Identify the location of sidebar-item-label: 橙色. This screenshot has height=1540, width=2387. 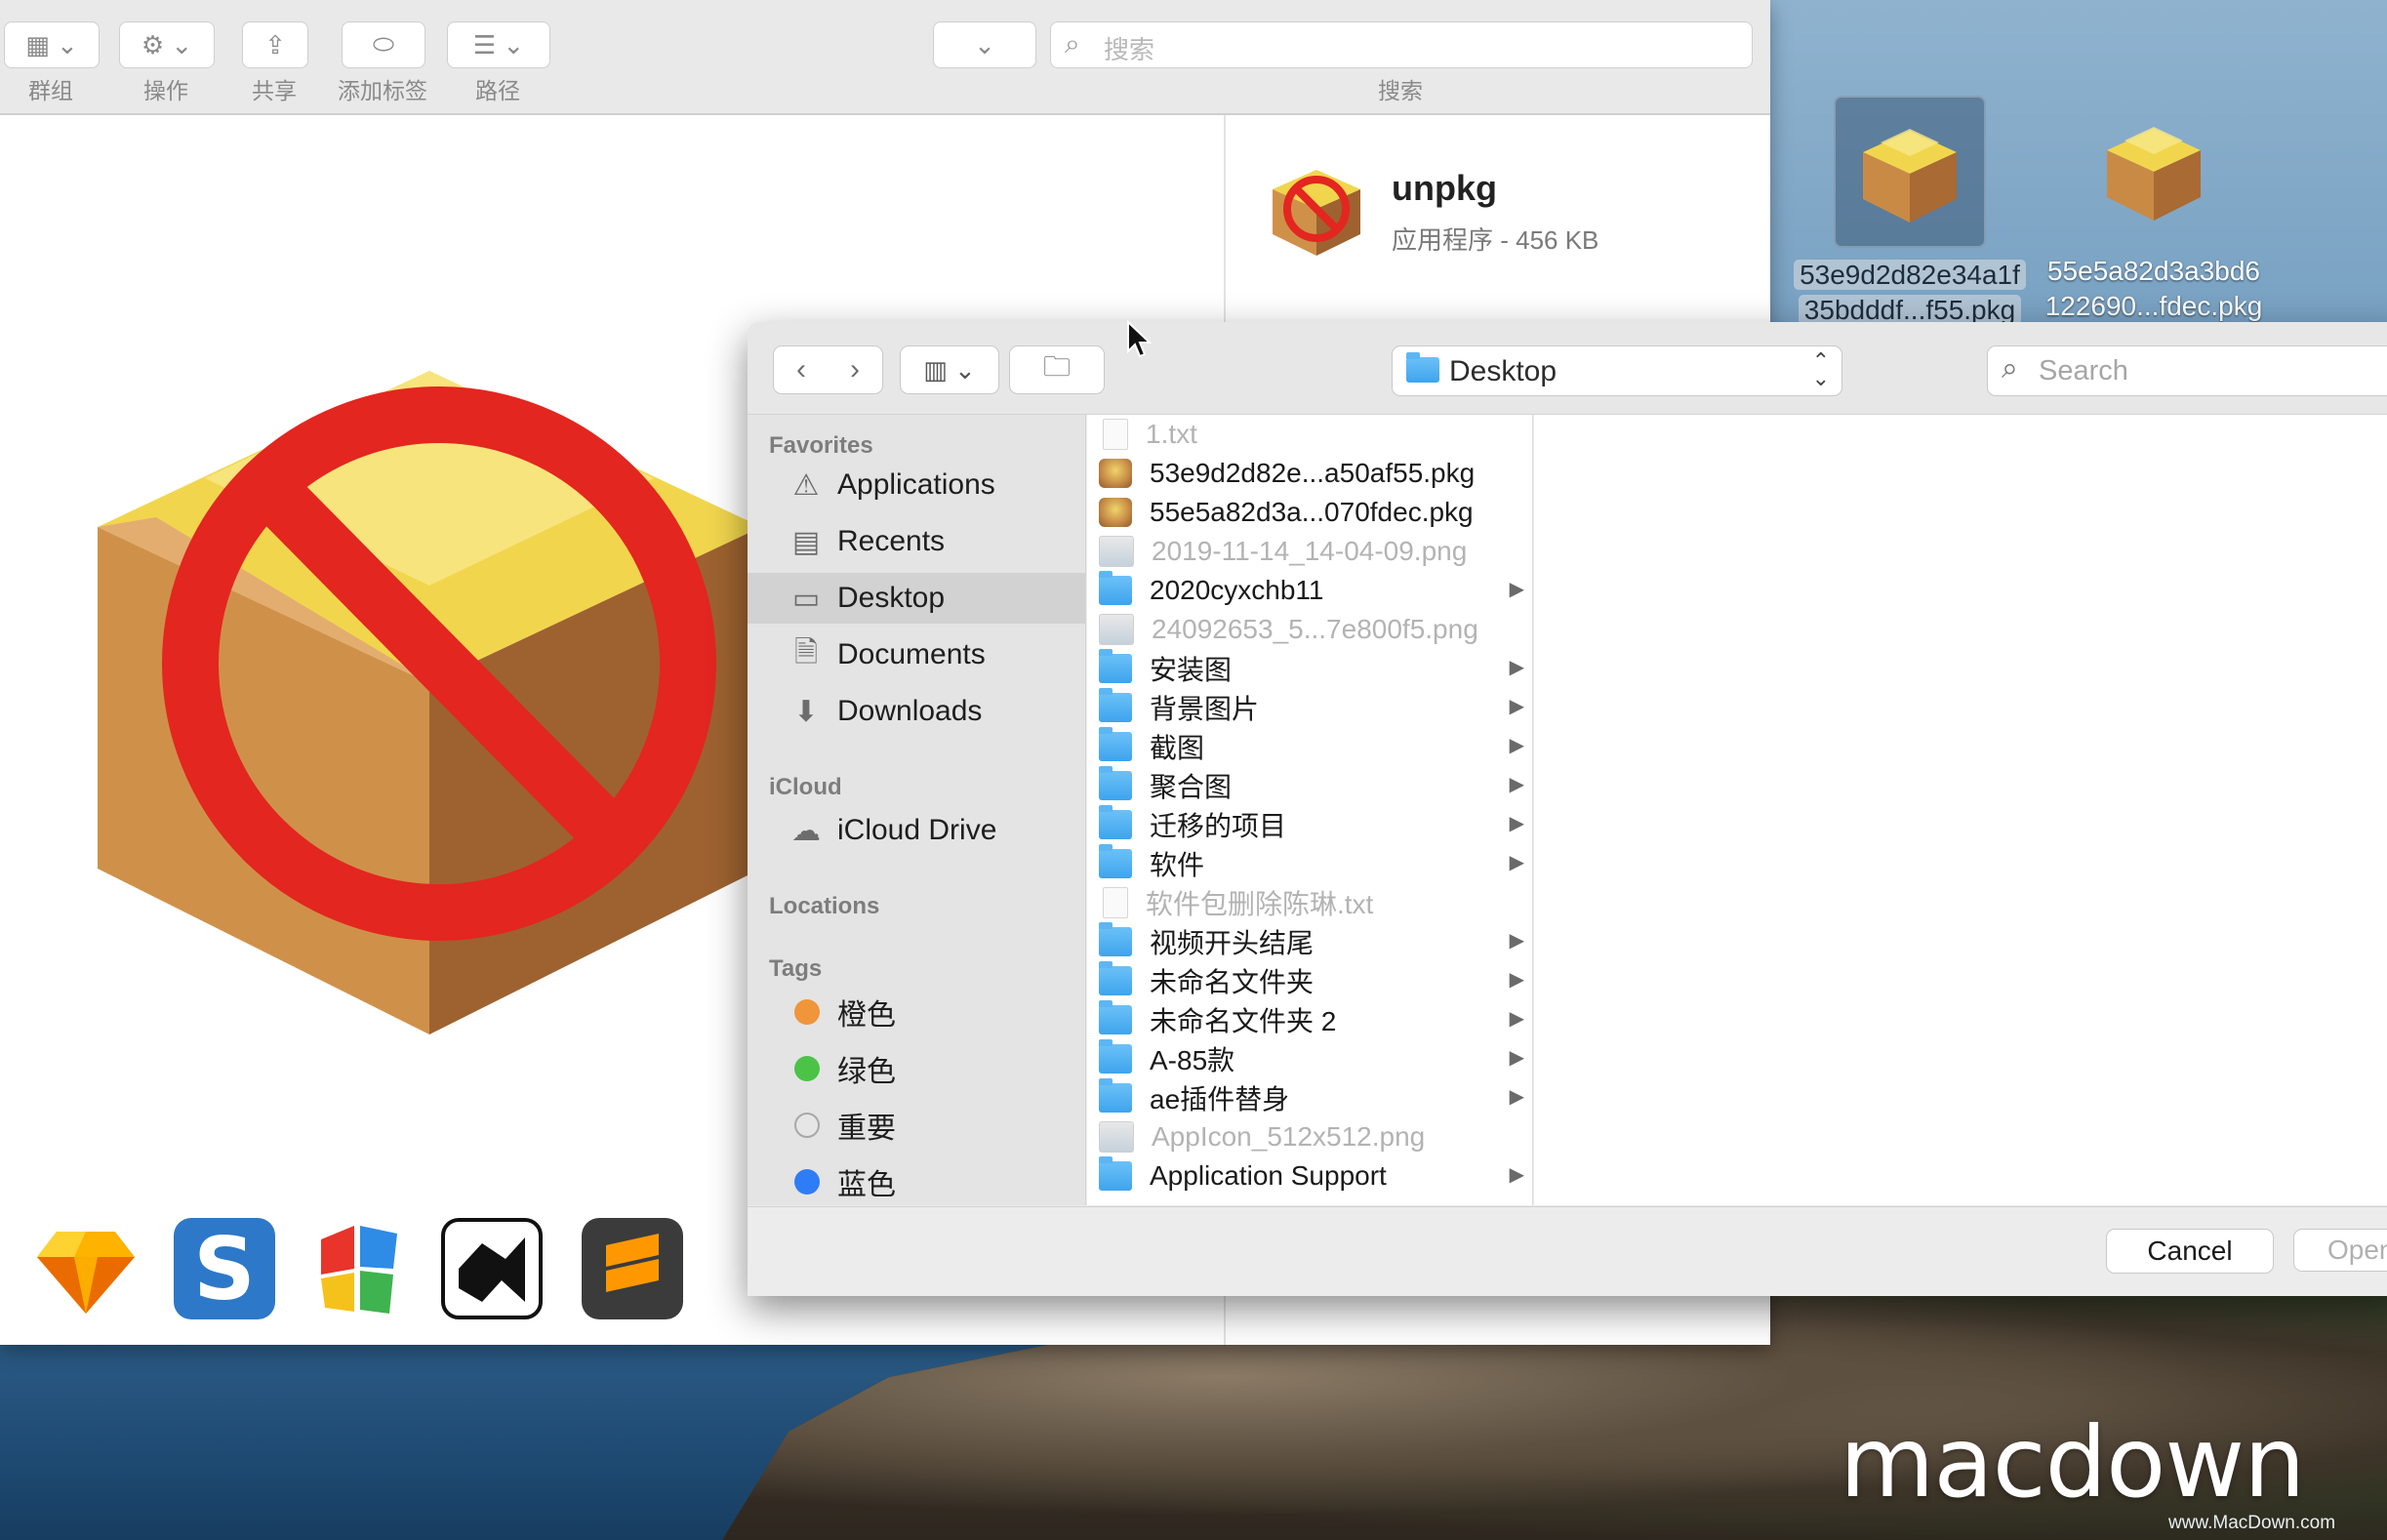
(867, 1015).